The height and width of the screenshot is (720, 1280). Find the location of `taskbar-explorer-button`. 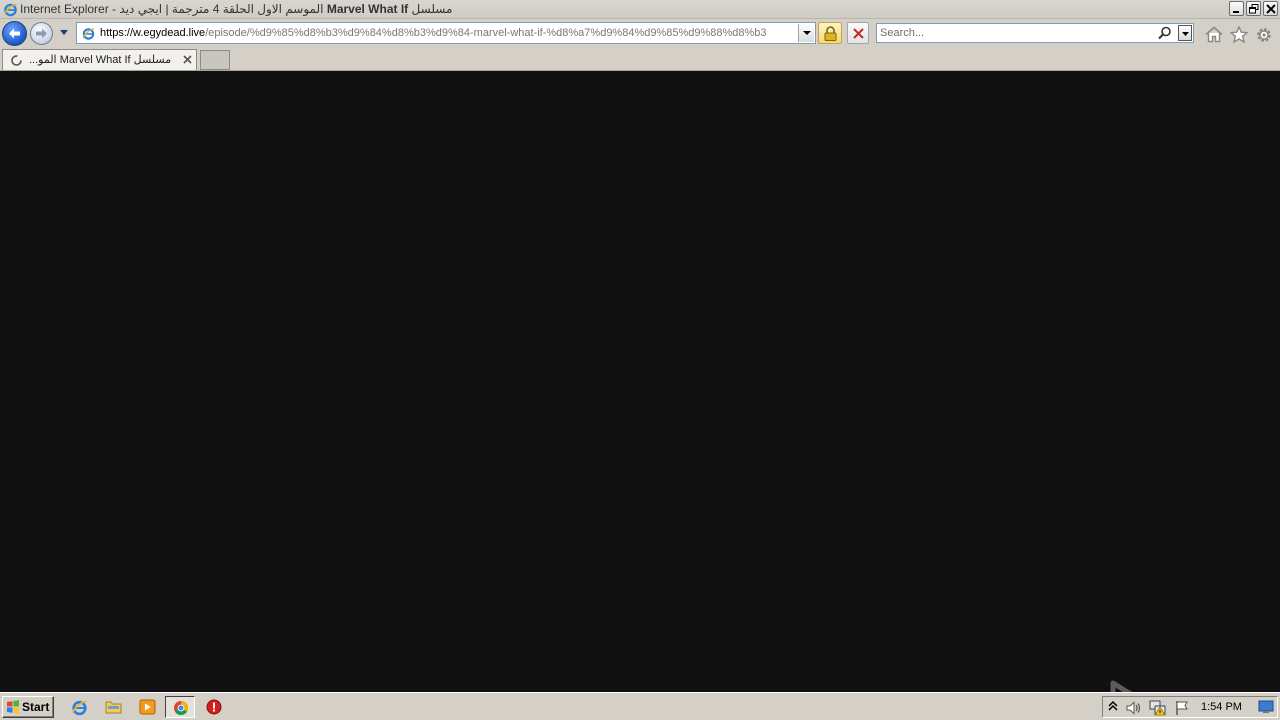

taskbar-explorer-button is located at coordinates (113, 707).